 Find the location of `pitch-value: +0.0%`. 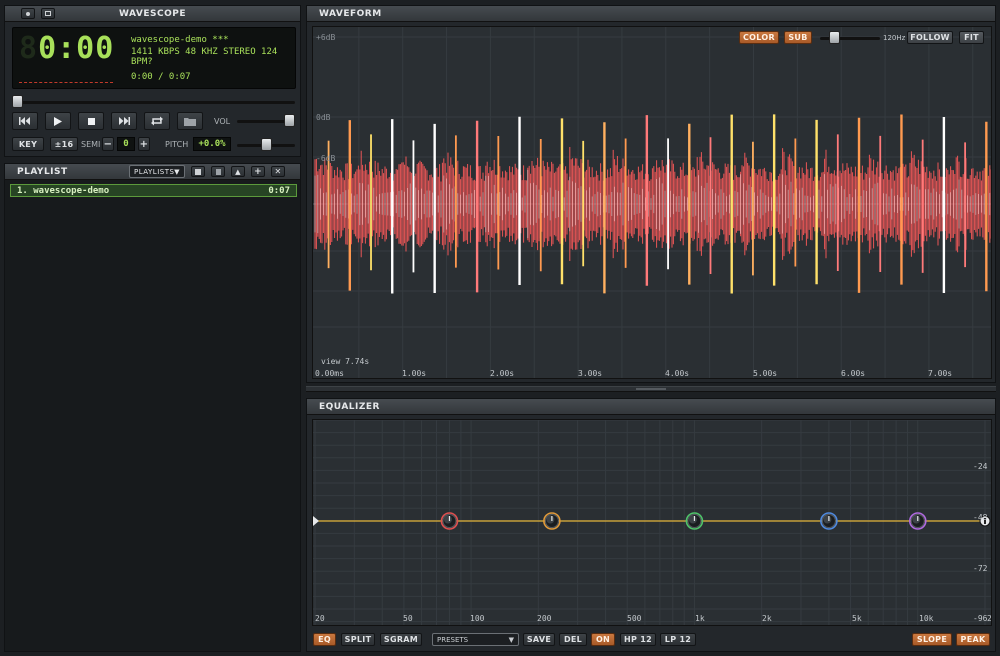

pitch-value: +0.0% is located at coordinates (212, 144).